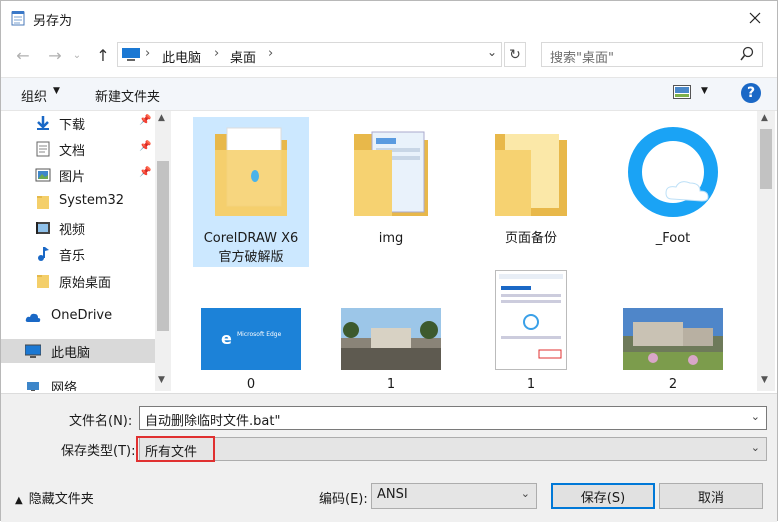 Image resolution: width=778 pixels, height=522 pixels. I want to click on network-icon, so click(33, 386).